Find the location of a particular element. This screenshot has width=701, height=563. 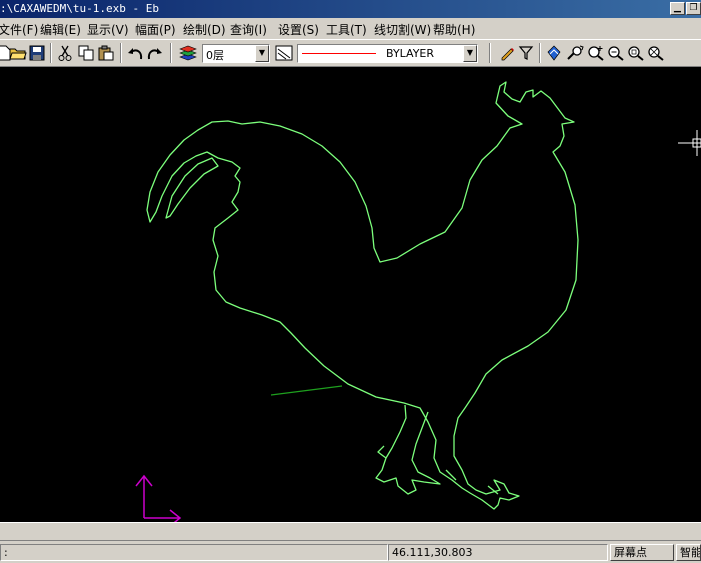

linetype-sample-line is located at coordinates (339, 53).